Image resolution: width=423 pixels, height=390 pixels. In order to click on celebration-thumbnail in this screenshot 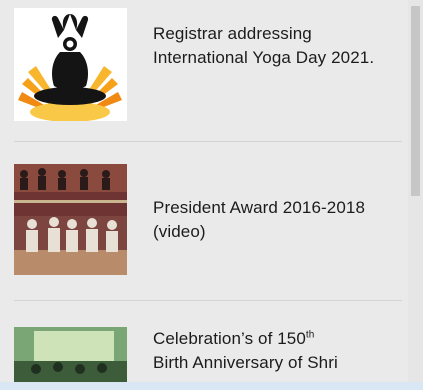, I will do `click(70, 358)`.